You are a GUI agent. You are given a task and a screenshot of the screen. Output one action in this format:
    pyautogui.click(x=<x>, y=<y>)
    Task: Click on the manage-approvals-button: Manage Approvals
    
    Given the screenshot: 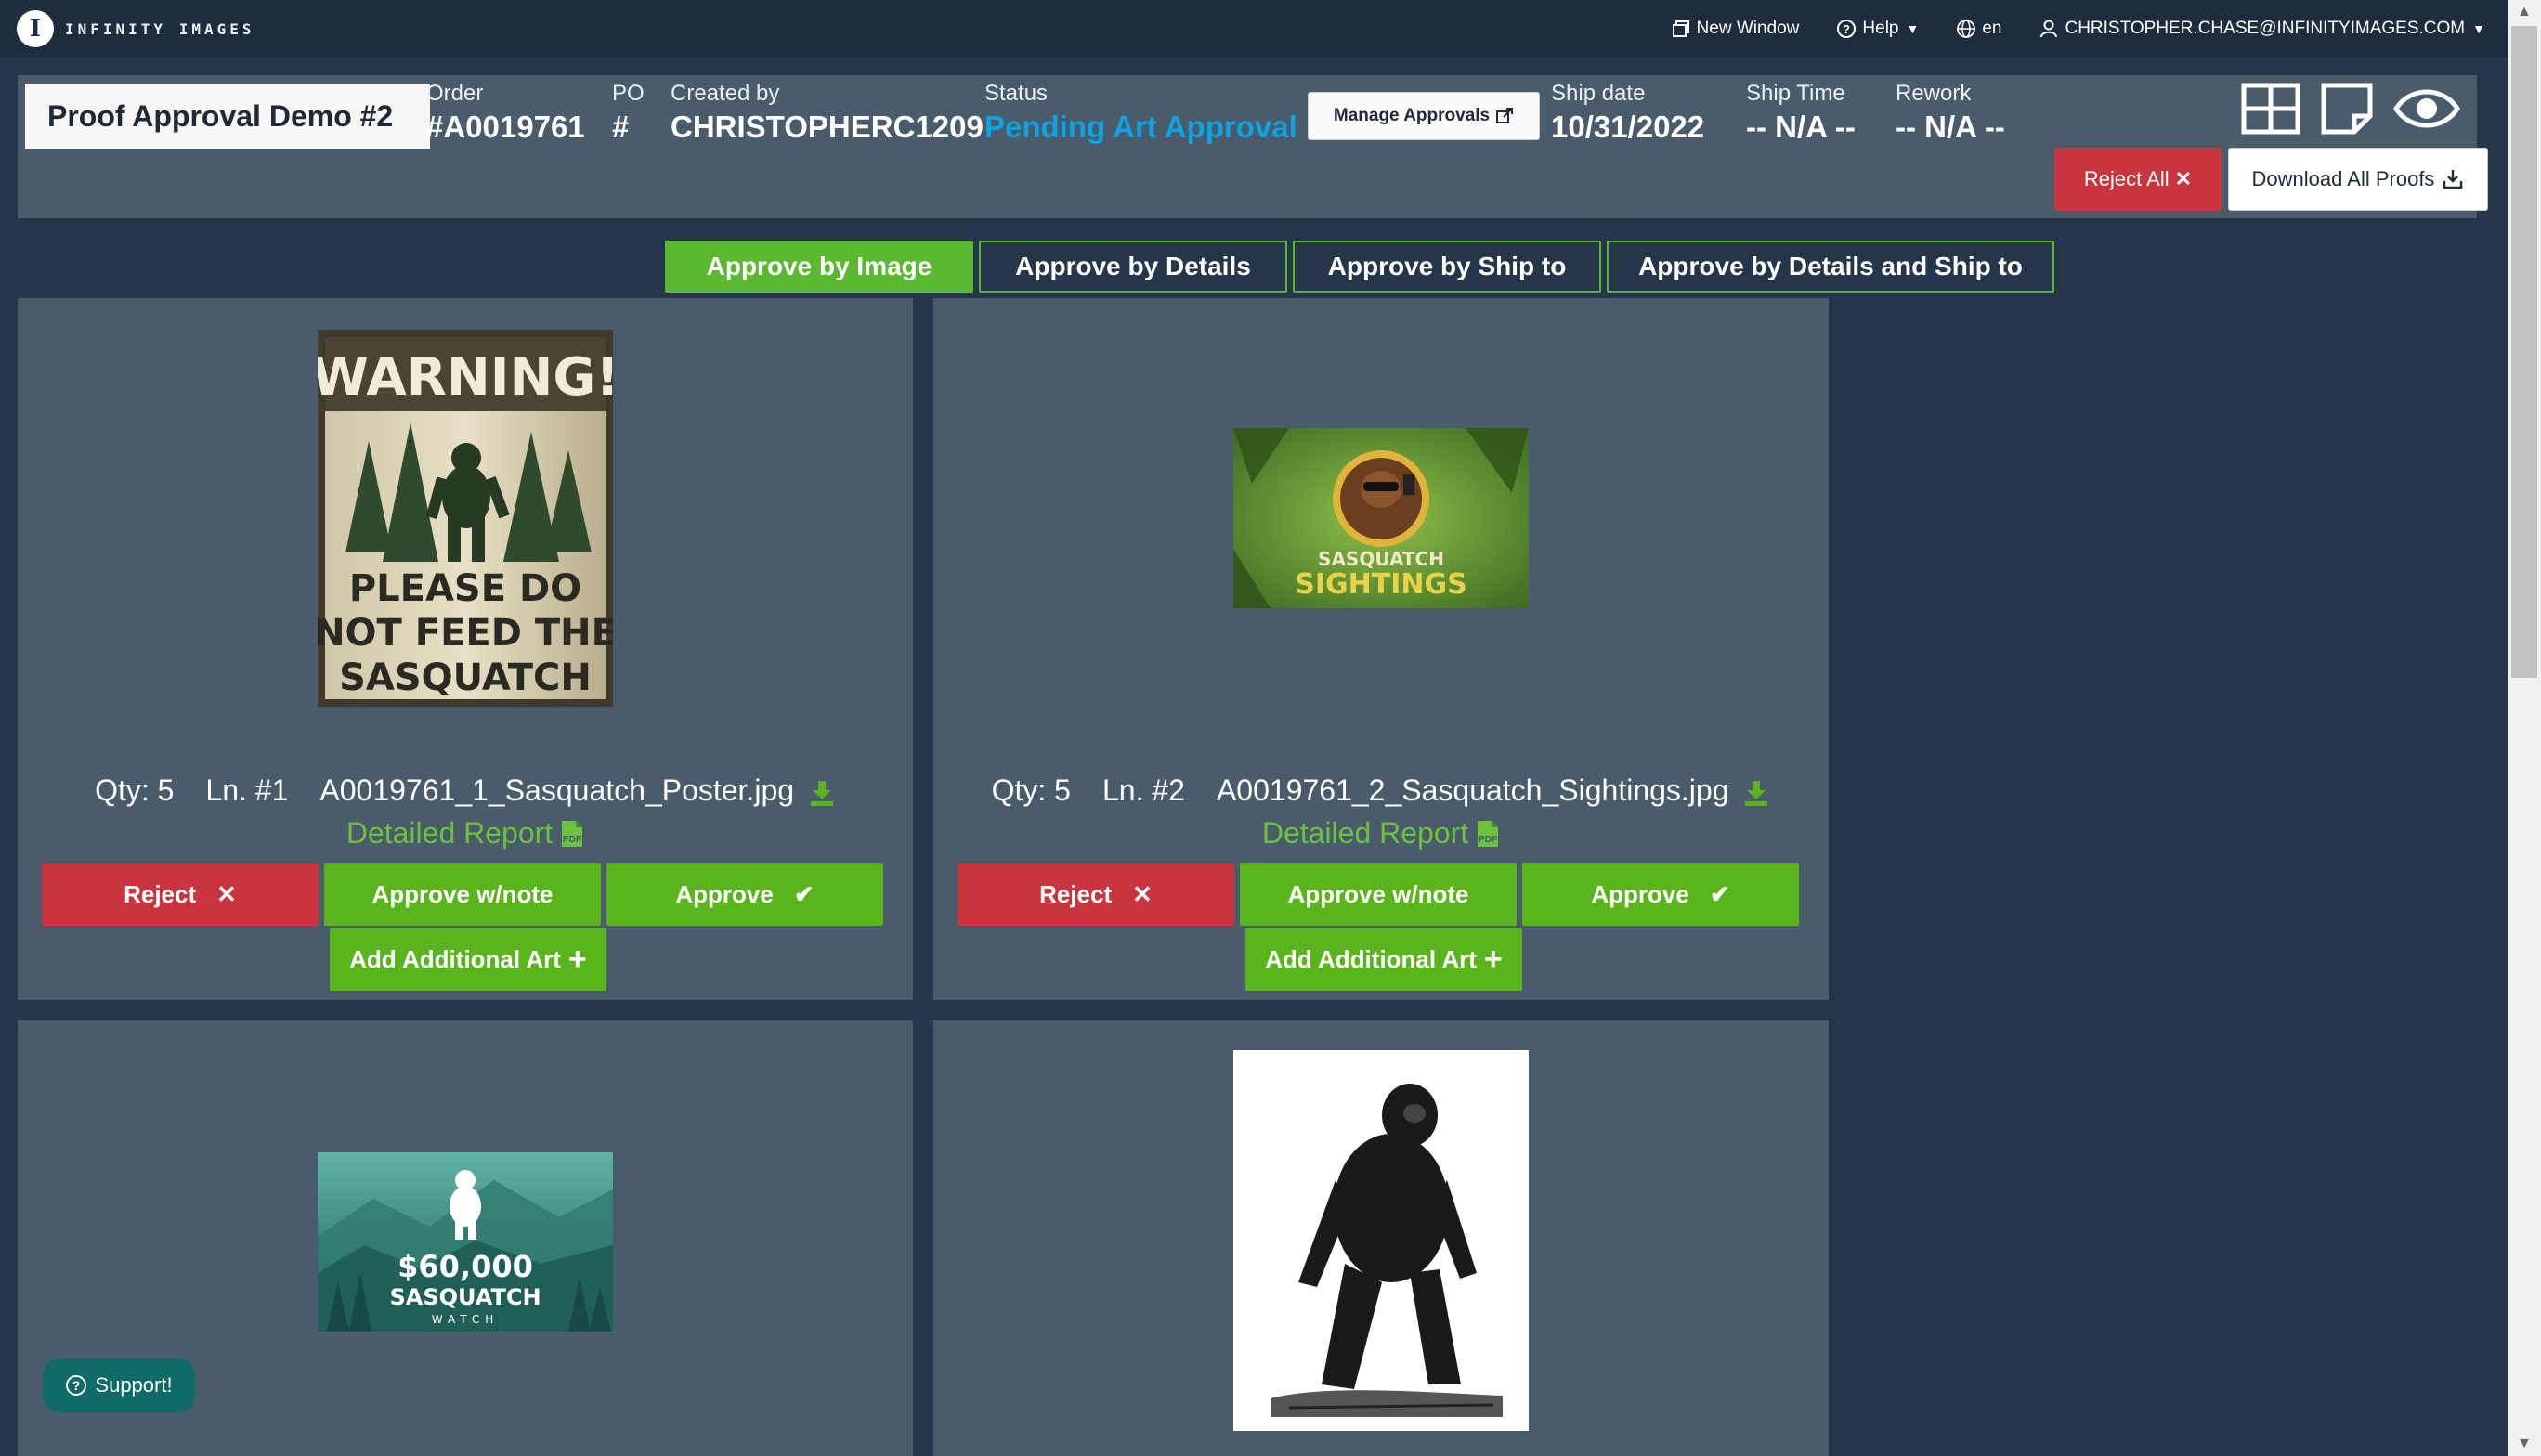 What is the action you would take?
    pyautogui.click(x=1424, y=116)
    